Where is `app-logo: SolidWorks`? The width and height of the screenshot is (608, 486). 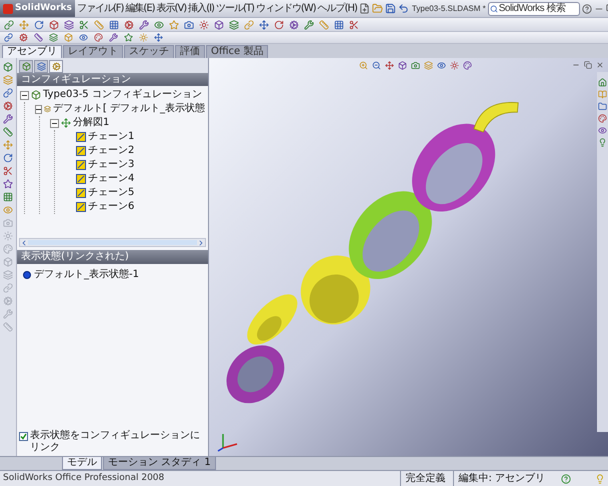 app-logo: SolidWorks is located at coordinates (37, 8).